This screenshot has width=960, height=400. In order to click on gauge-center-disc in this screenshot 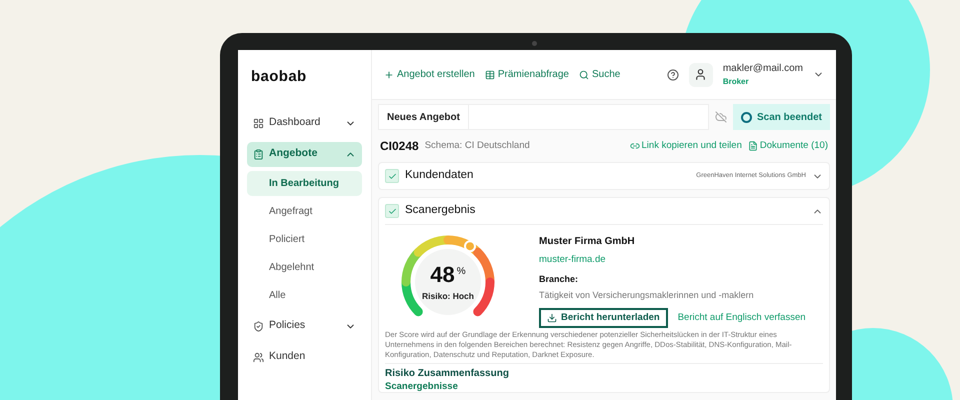, I will do `click(448, 282)`.